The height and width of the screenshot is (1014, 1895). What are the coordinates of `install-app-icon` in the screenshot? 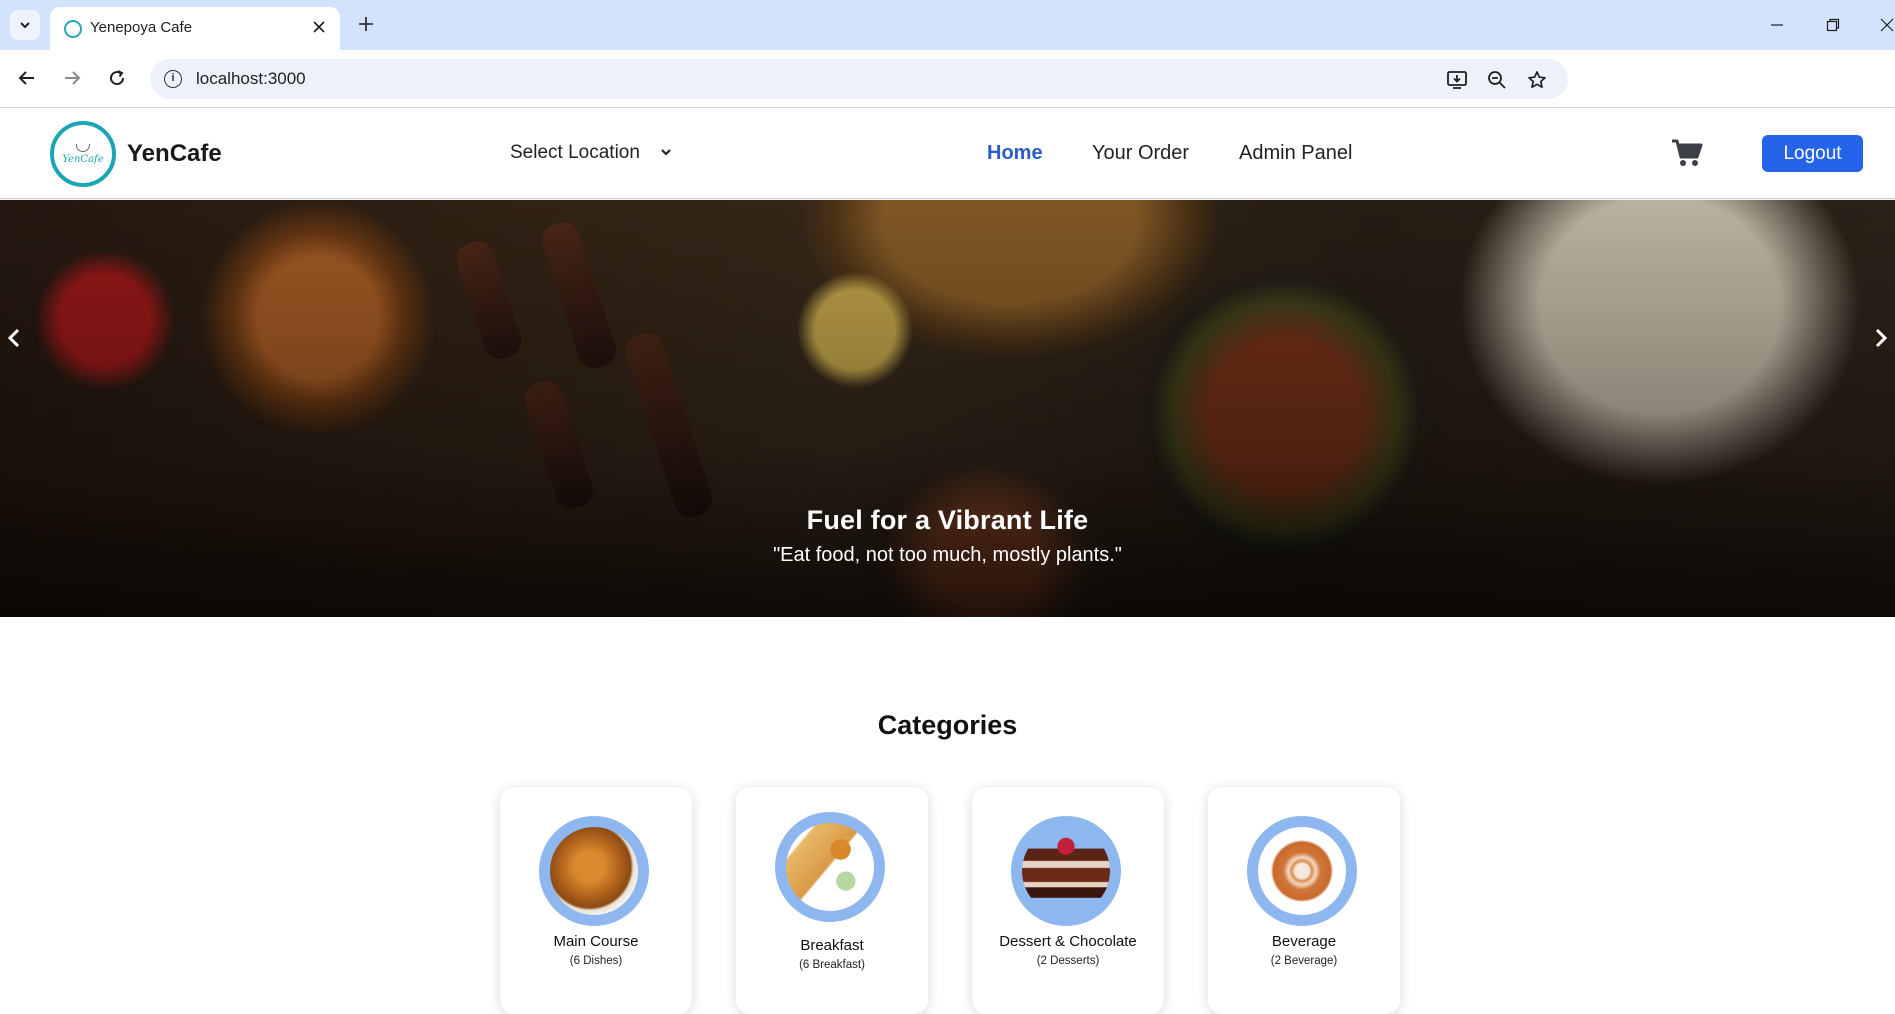 It's located at (1457, 80).